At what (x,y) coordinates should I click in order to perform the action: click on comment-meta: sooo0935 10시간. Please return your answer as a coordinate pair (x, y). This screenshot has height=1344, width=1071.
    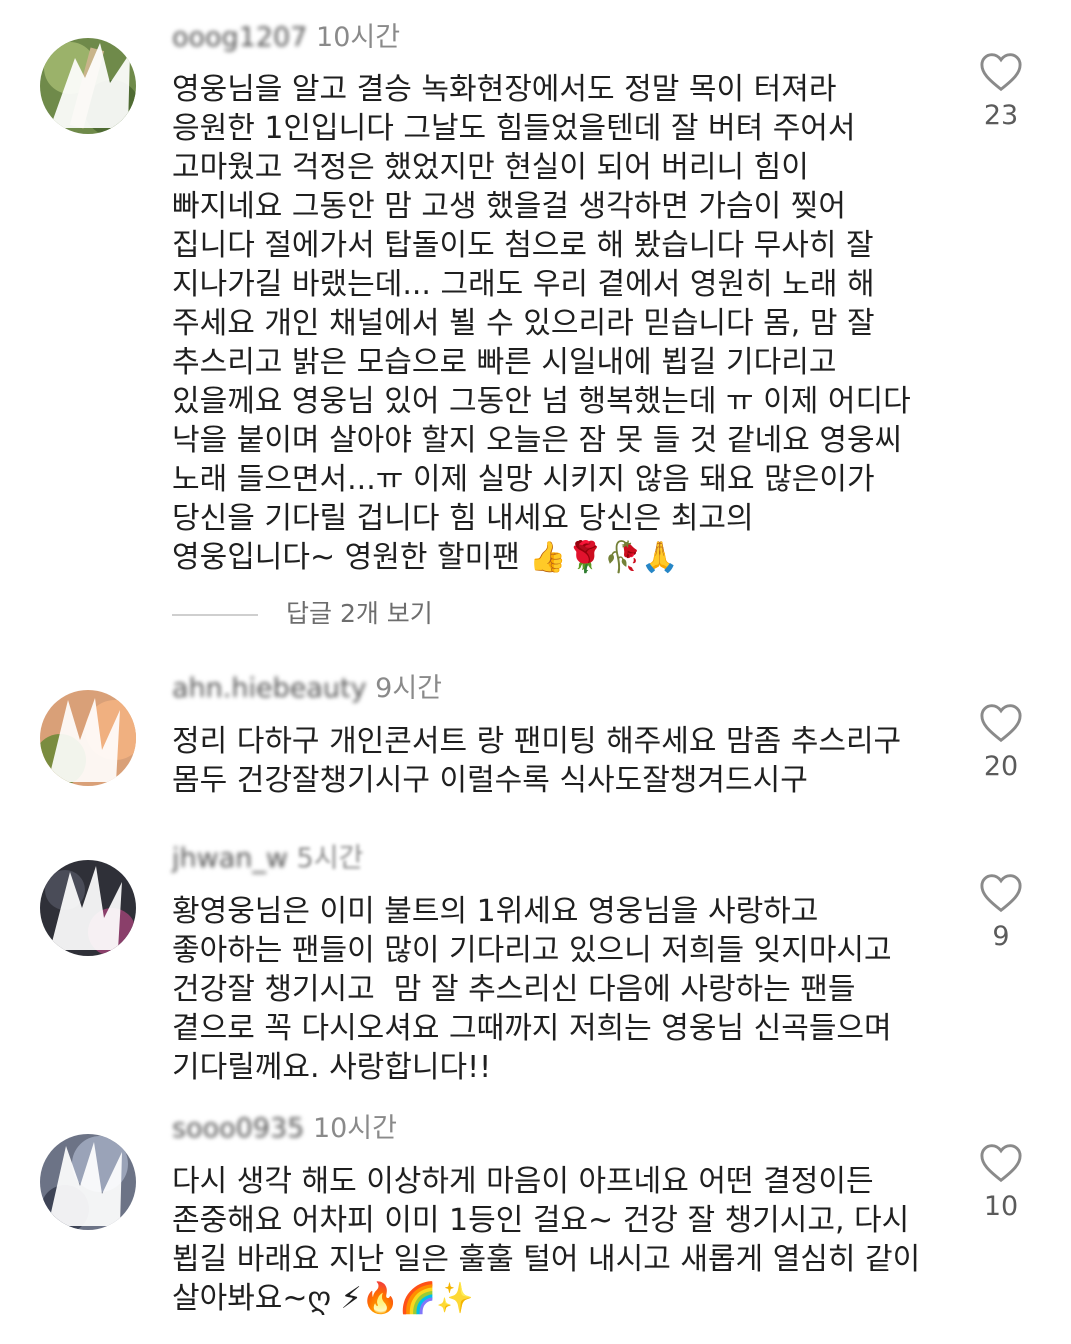
    Looking at the image, I should click on (284, 1129).